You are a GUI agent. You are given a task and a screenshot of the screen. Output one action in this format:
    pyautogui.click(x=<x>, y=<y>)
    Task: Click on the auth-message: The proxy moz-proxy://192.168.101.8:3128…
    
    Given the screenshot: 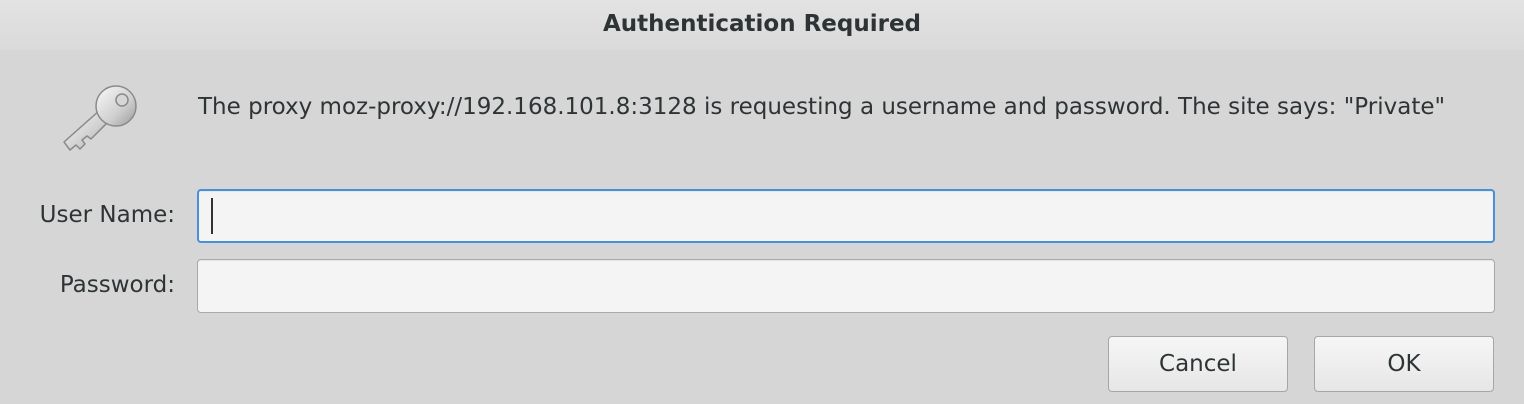 What is the action you would take?
    pyautogui.click(x=822, y=107)
    